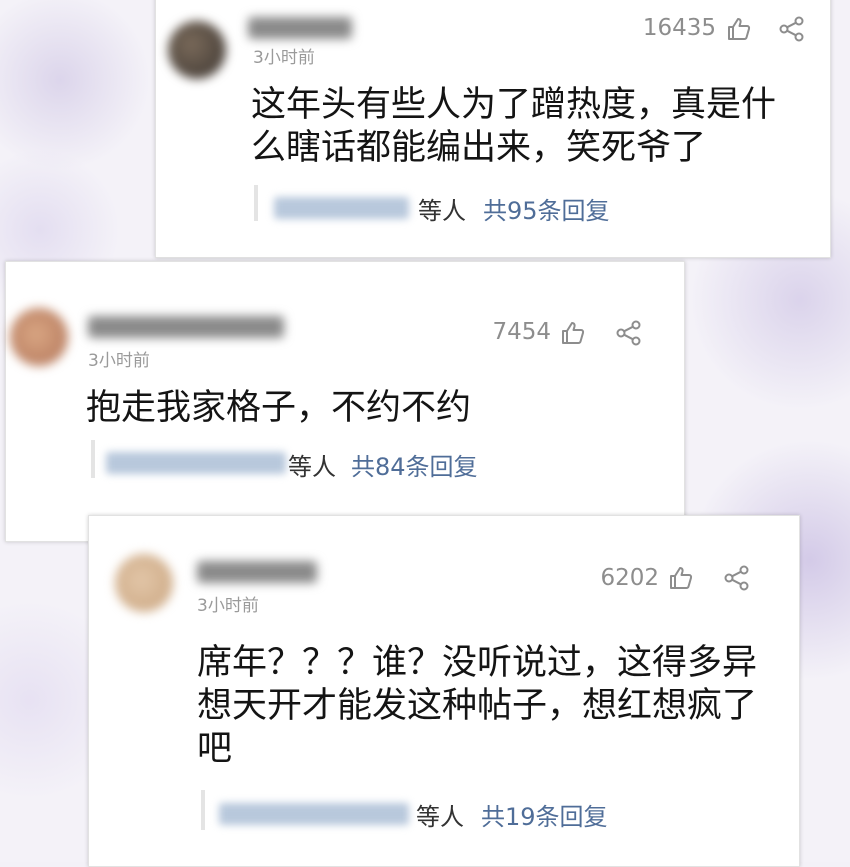 The image size is (850, 867). What do you see at coordinates (514, 126) in the screenshot?
I see `comment-content: 这年头有些人为了蹭热度，真是什么瞎话都能编出来，笑死爷了` at bounding box center [514, 126].